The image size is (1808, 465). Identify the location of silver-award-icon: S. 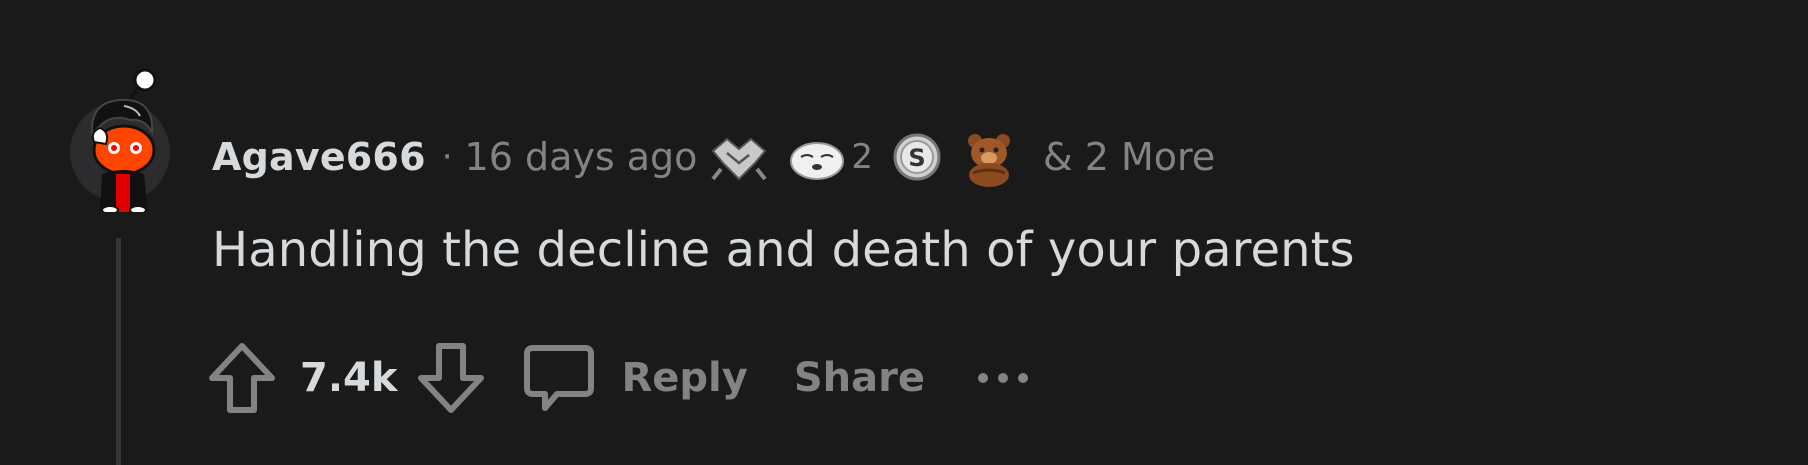
(917, 157).